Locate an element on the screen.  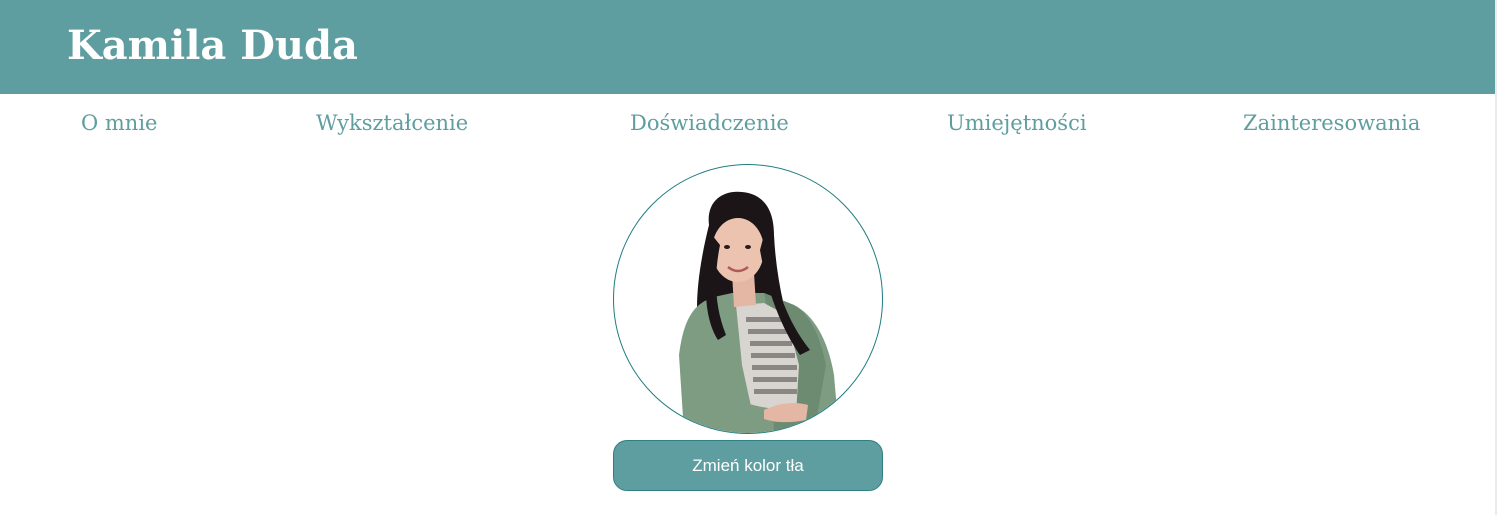
site-title: Kamila Duda is located at coordinates (212, 45).